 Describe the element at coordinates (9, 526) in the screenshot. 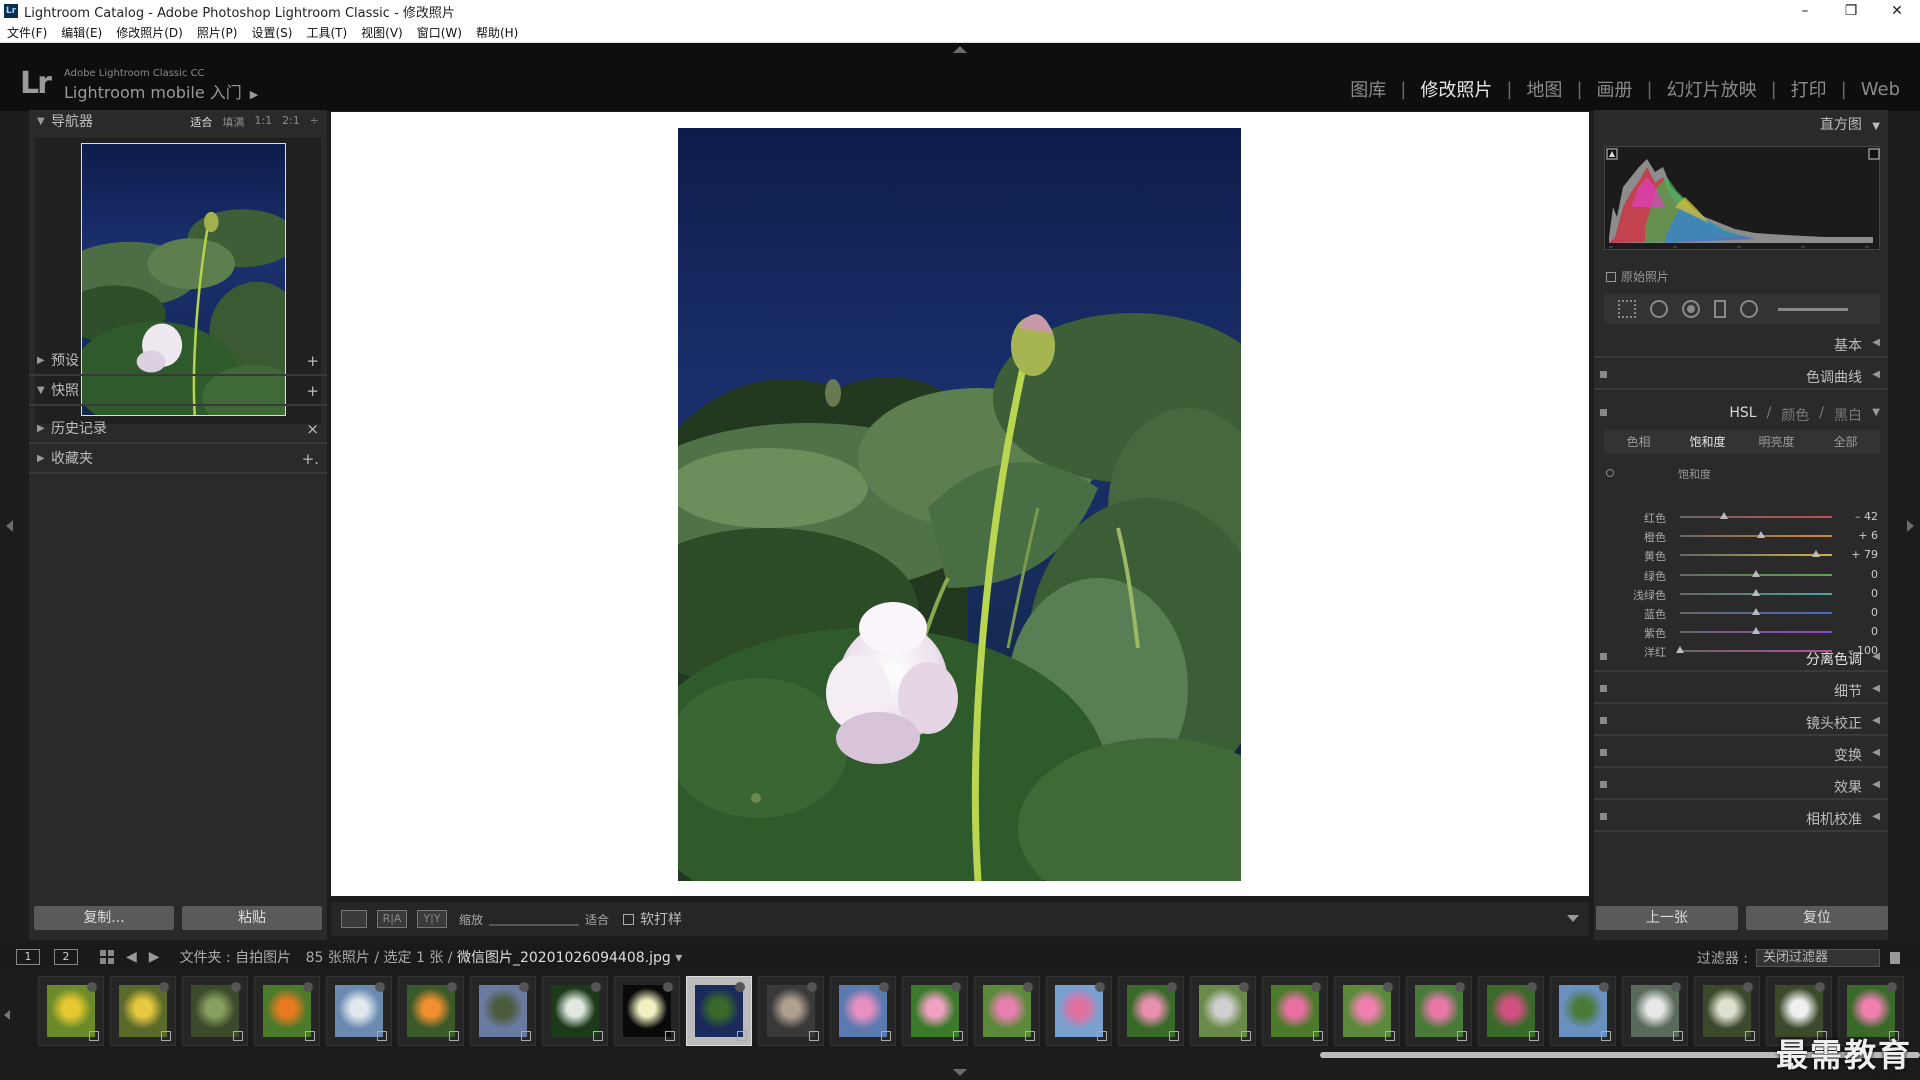

I see `collapse-left-panel-icon` at that location.